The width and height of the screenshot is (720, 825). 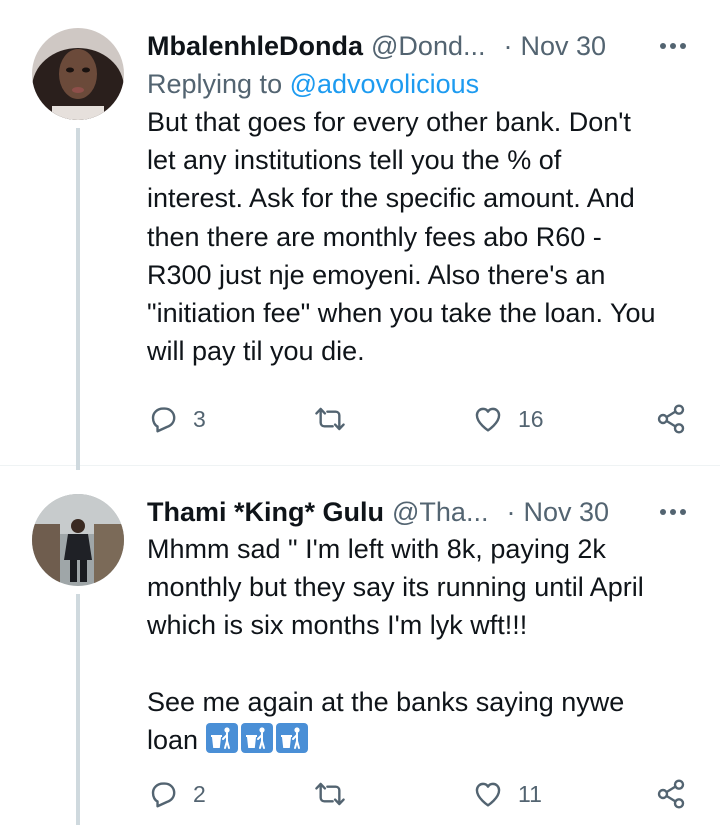 What do you see at coordinates (418, 794) in the screenshot?
I see `action-bar: 2 11` at bounding box center [418, 794].